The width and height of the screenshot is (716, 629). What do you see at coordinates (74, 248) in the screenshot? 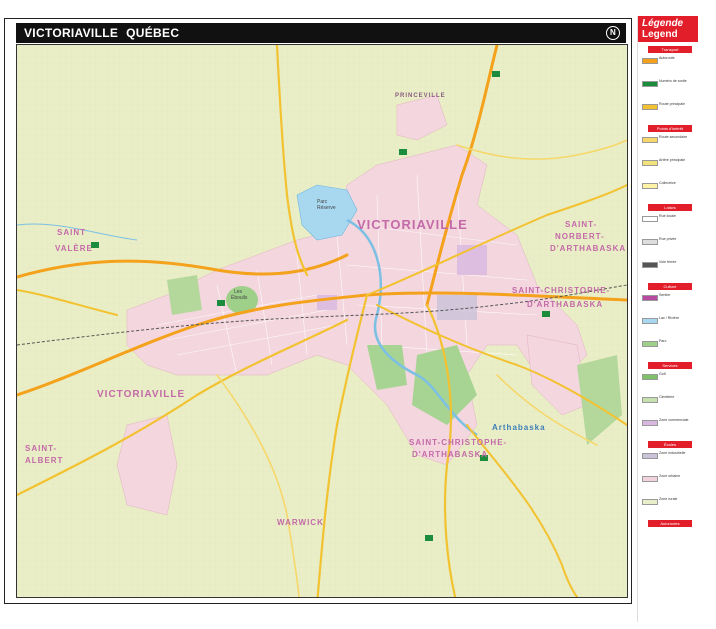
I see `label-valere: VALÈRE` at bounding box center [74, 248].